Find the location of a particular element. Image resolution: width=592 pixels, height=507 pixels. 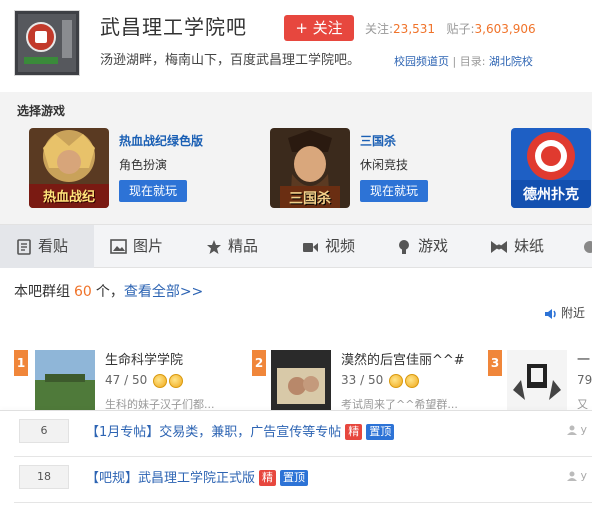

group-name: 漠然的后宫佳丽^^# is located at coordinates (403, 358).